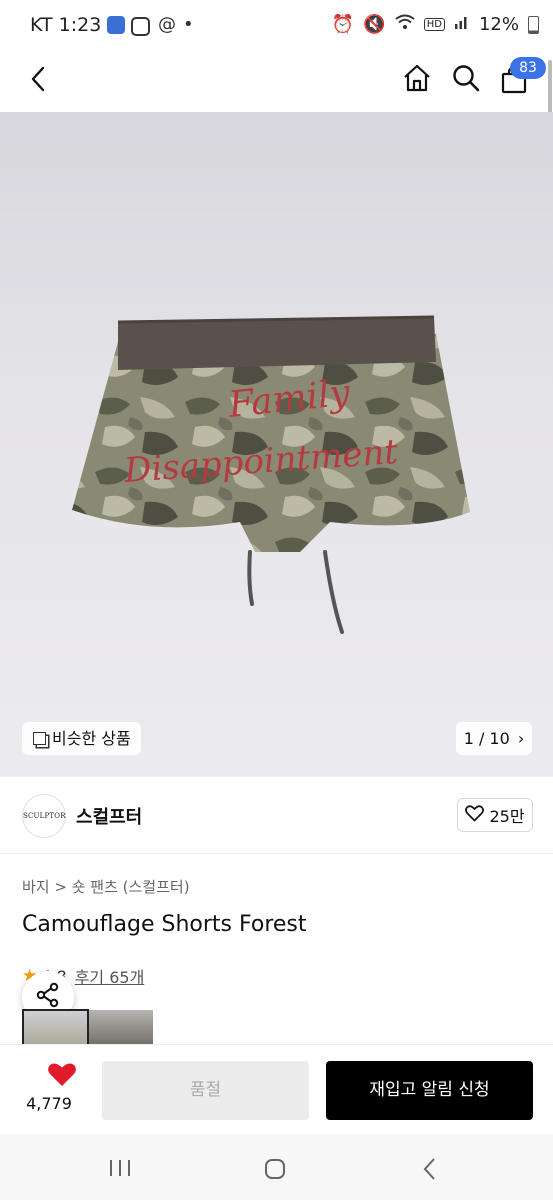  I want to click on heart-outline-icon, so click(475, 815).